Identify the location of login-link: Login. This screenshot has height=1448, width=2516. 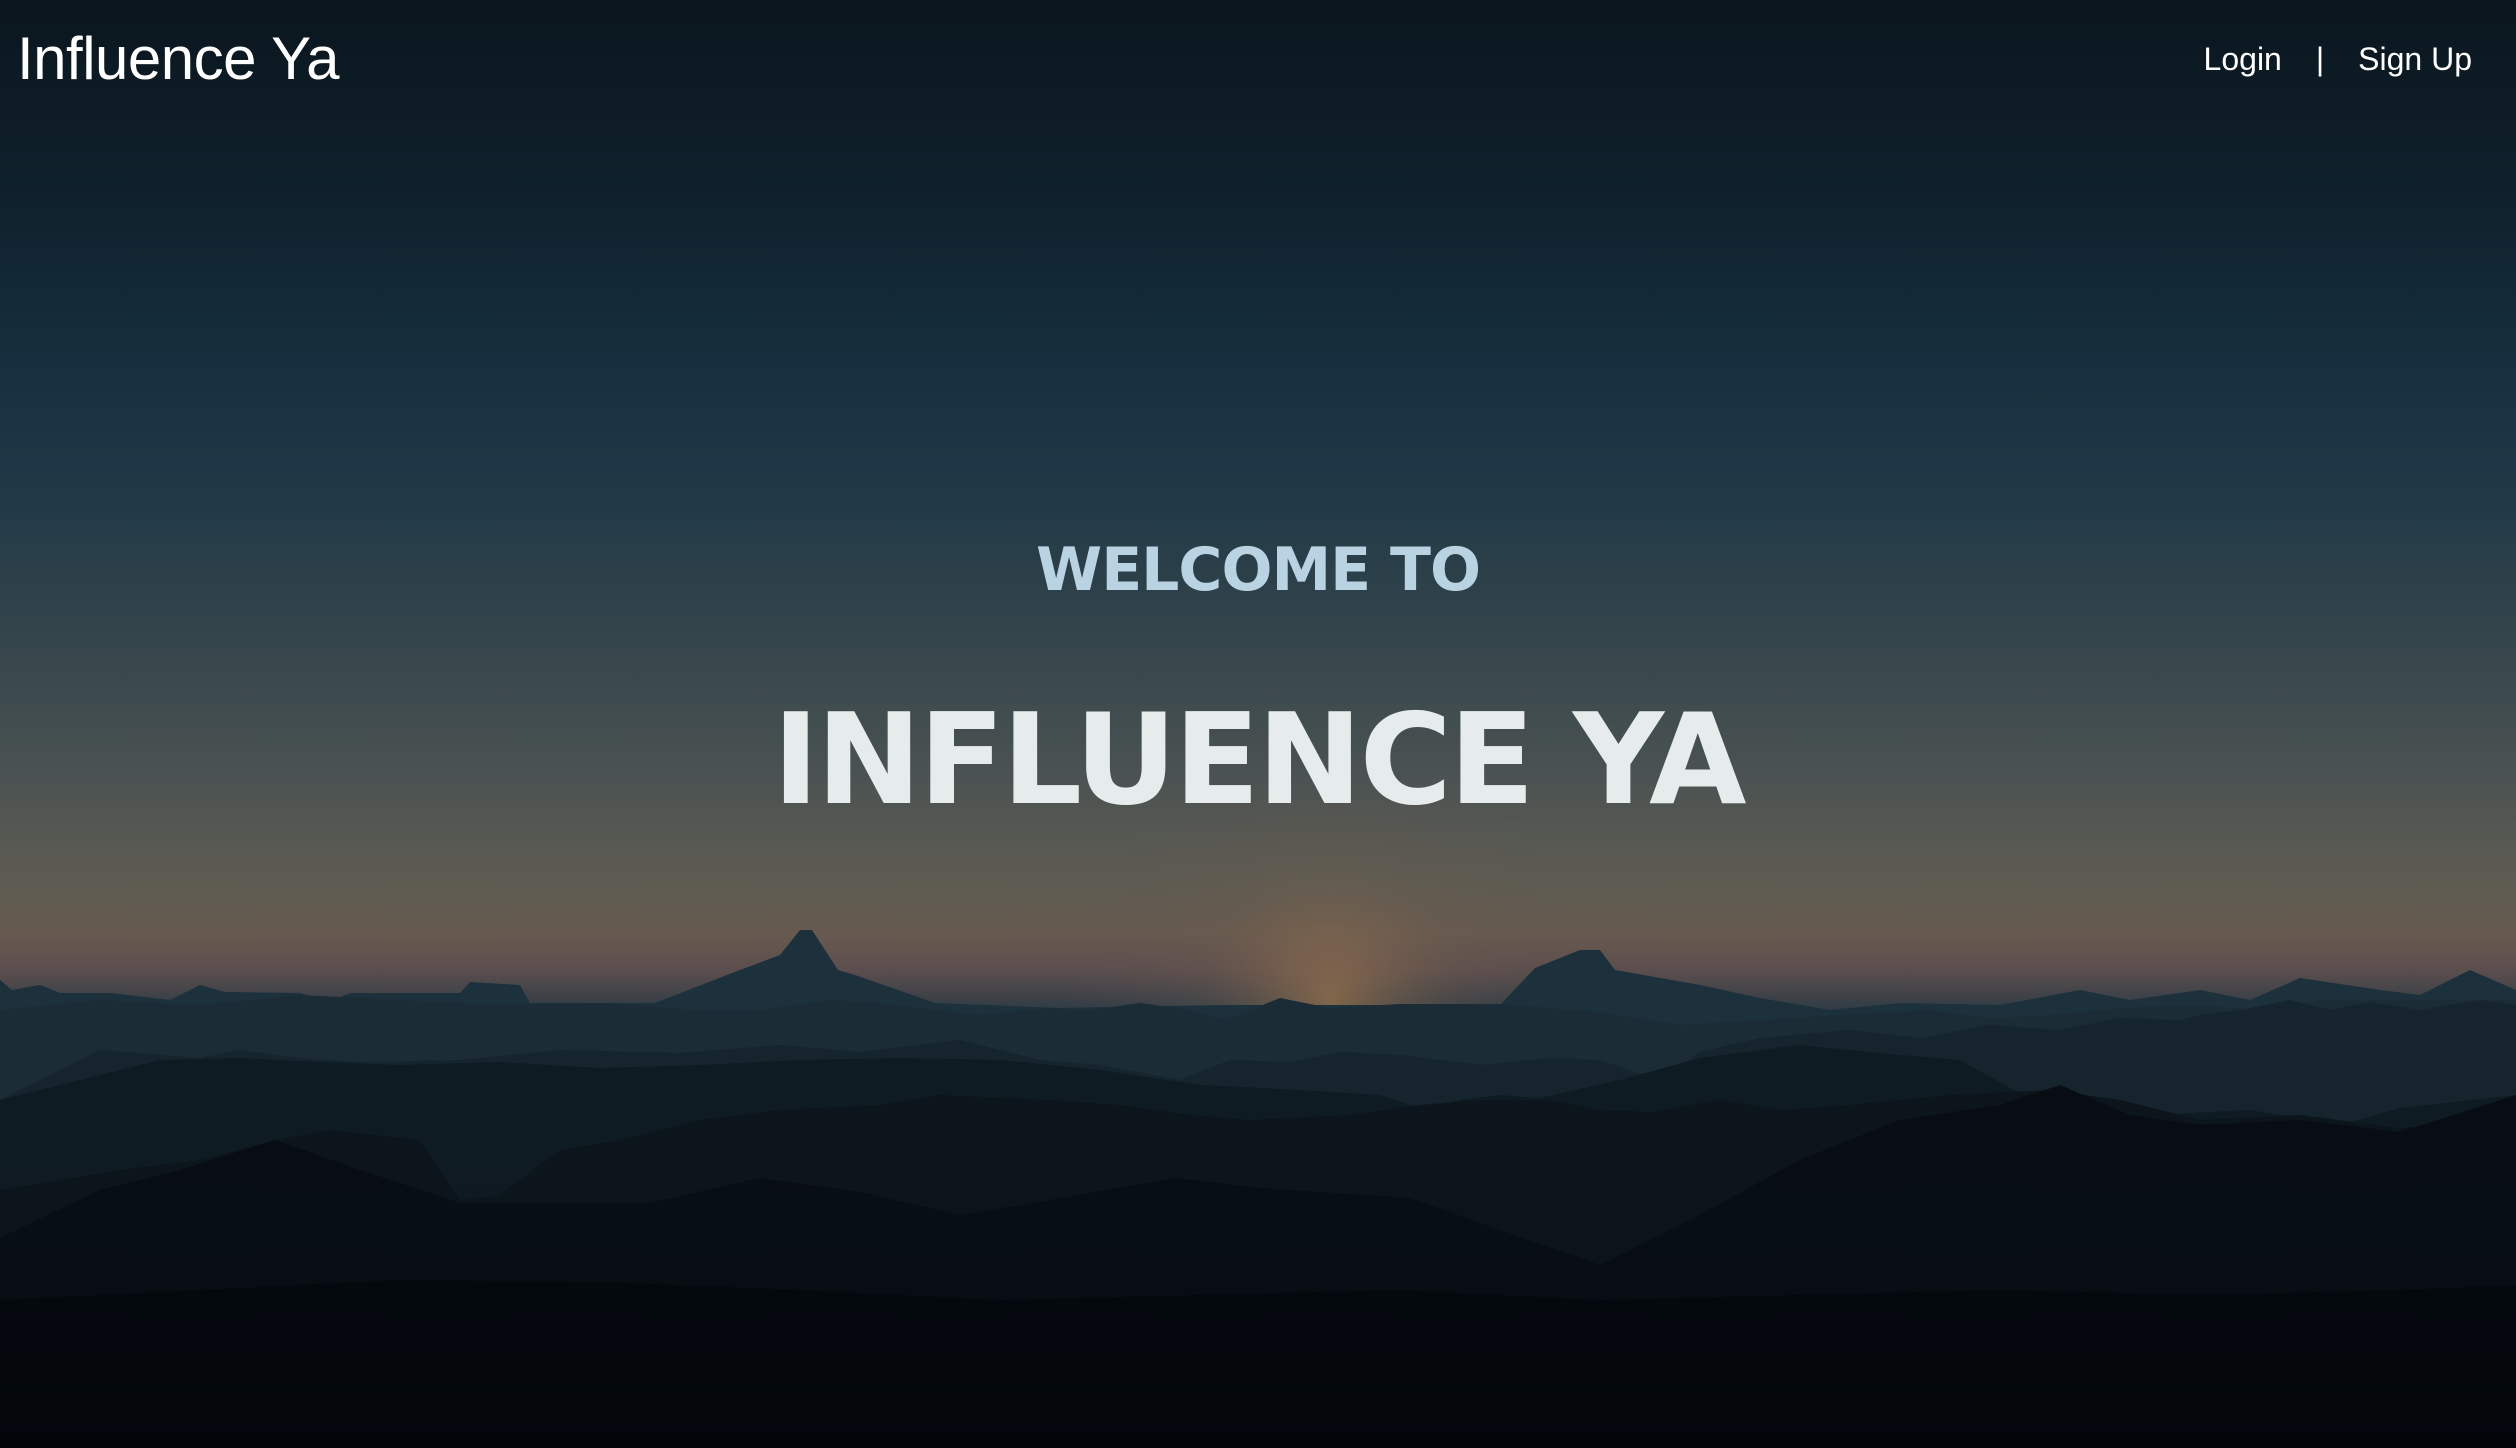
(2243, 59).